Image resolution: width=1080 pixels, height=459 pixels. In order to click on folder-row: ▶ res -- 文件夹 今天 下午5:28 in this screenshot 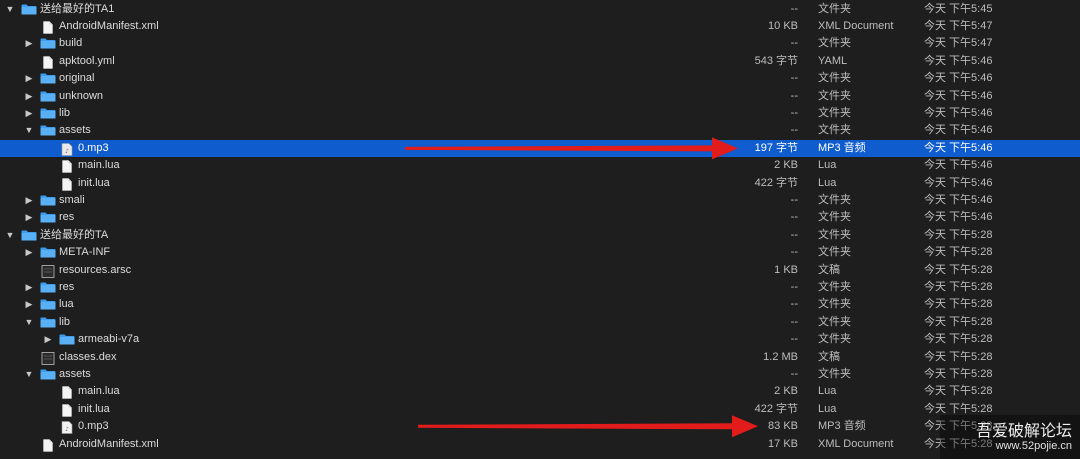, I will do `click(540, 287)`.